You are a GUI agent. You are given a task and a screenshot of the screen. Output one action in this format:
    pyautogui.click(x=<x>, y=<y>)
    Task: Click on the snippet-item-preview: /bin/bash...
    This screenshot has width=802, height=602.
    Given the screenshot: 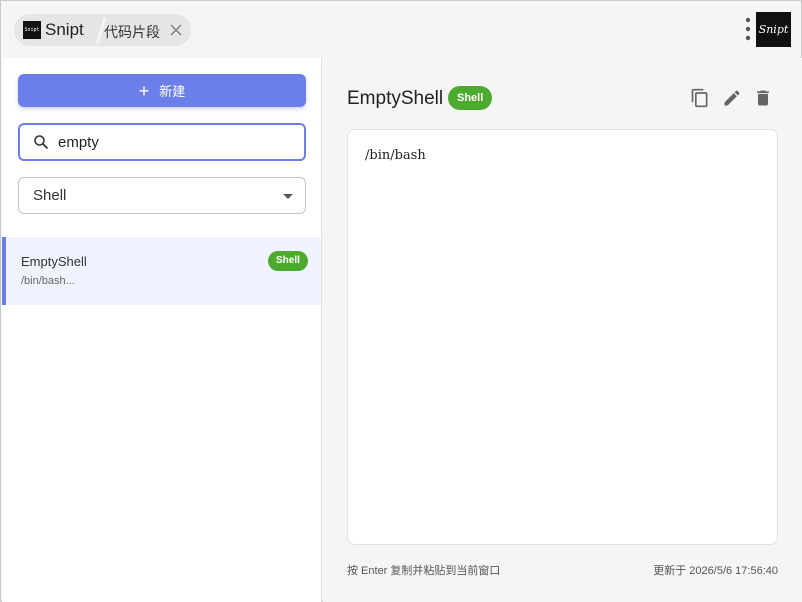 What is the action you would take?
    pyautogui.click(x=48, y=281)
    